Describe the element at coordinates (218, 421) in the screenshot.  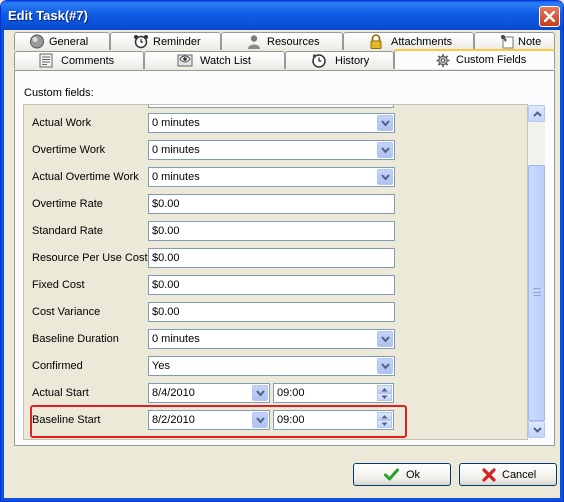
I see `highlight-box` at that location.